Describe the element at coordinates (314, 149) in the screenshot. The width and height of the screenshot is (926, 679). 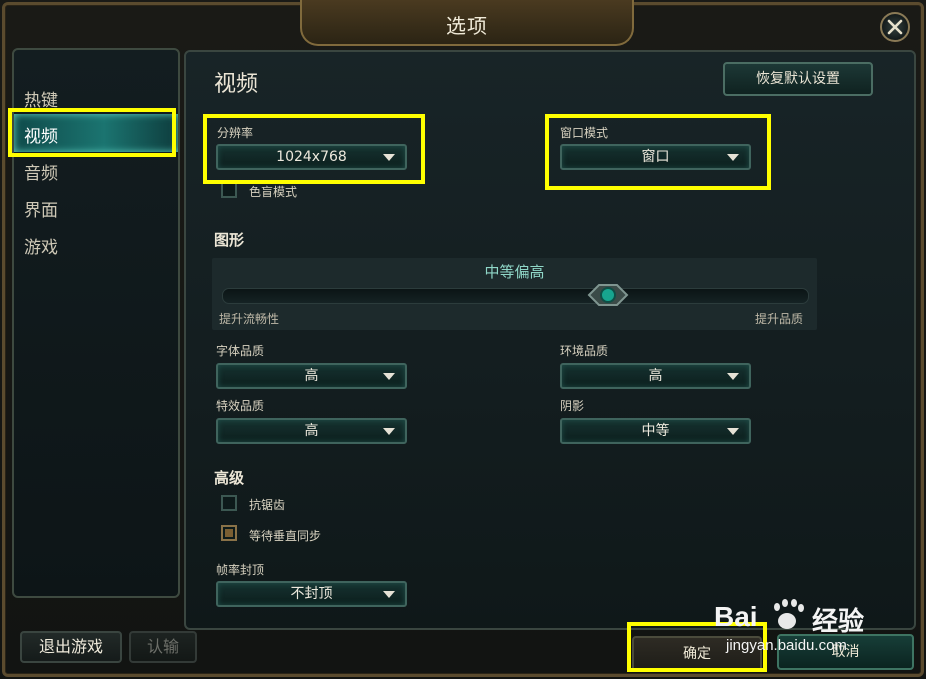
I see `highlight-resolution` at that location.